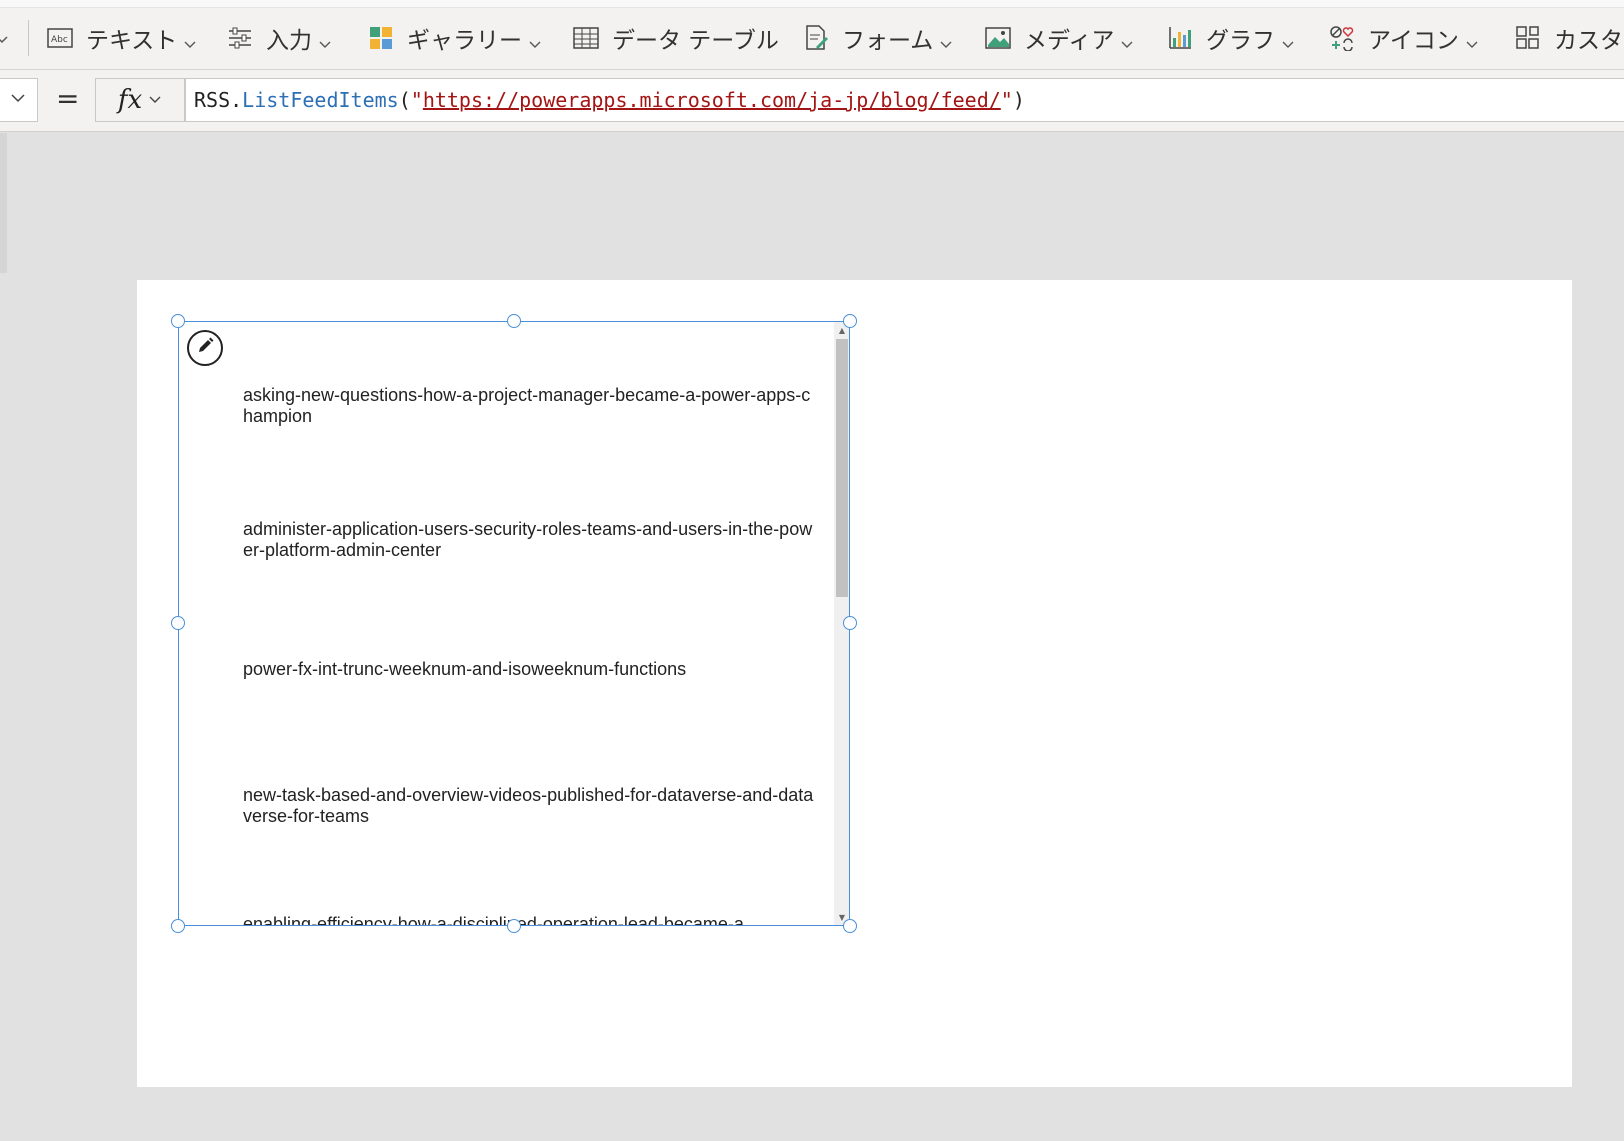 The width and height of the screenshot is (1624, 1141). Describe the element at coordinates (178, 321) in the screenshot. I see `resize-handle-top-left` at that location.